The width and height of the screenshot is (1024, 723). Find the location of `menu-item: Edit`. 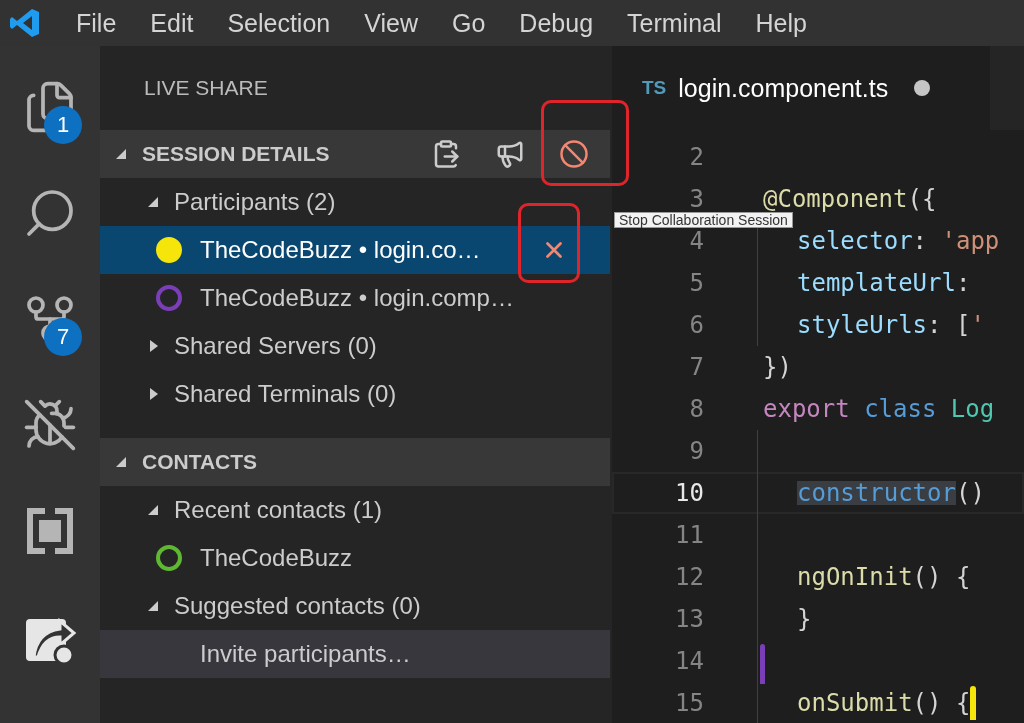

menu-item: Edit is located at coordinates (172, 23).